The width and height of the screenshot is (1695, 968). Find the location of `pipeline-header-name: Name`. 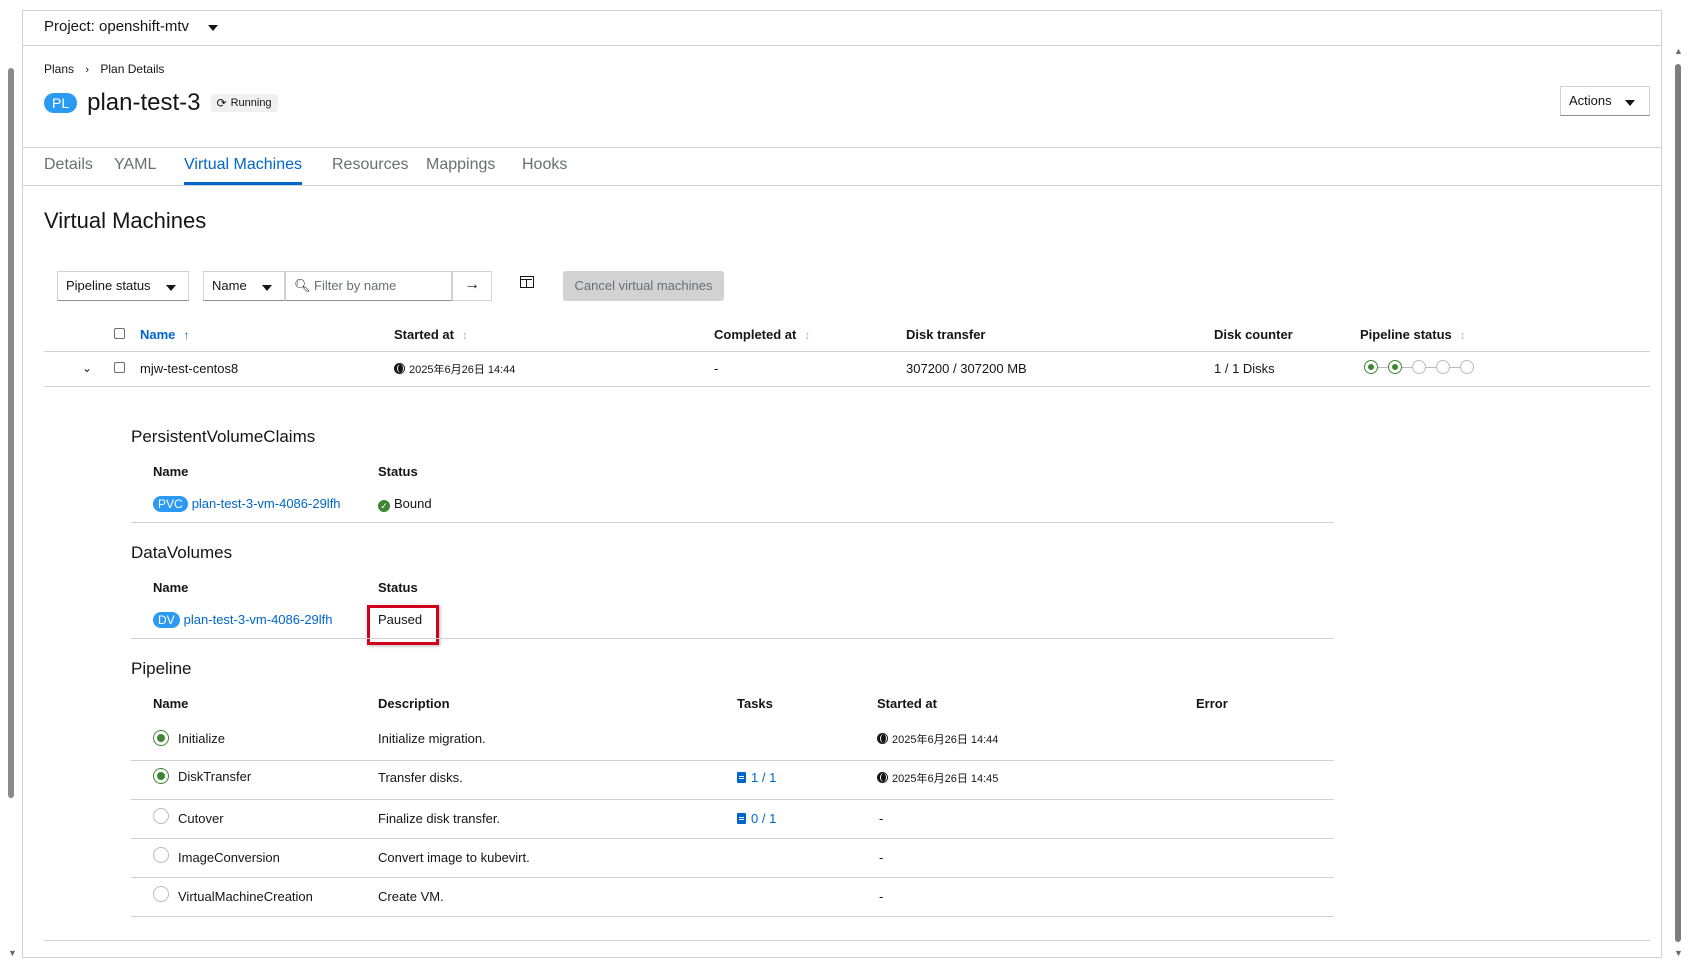

pipeline-header-name: Name is located at coordinates (171, 703).